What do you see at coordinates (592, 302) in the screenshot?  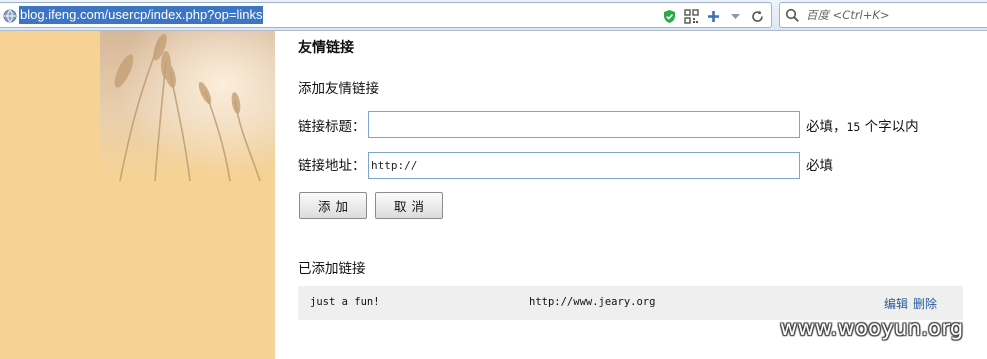 I see `link-url: http://www.jeary.org` at bounding box center [592, 302].